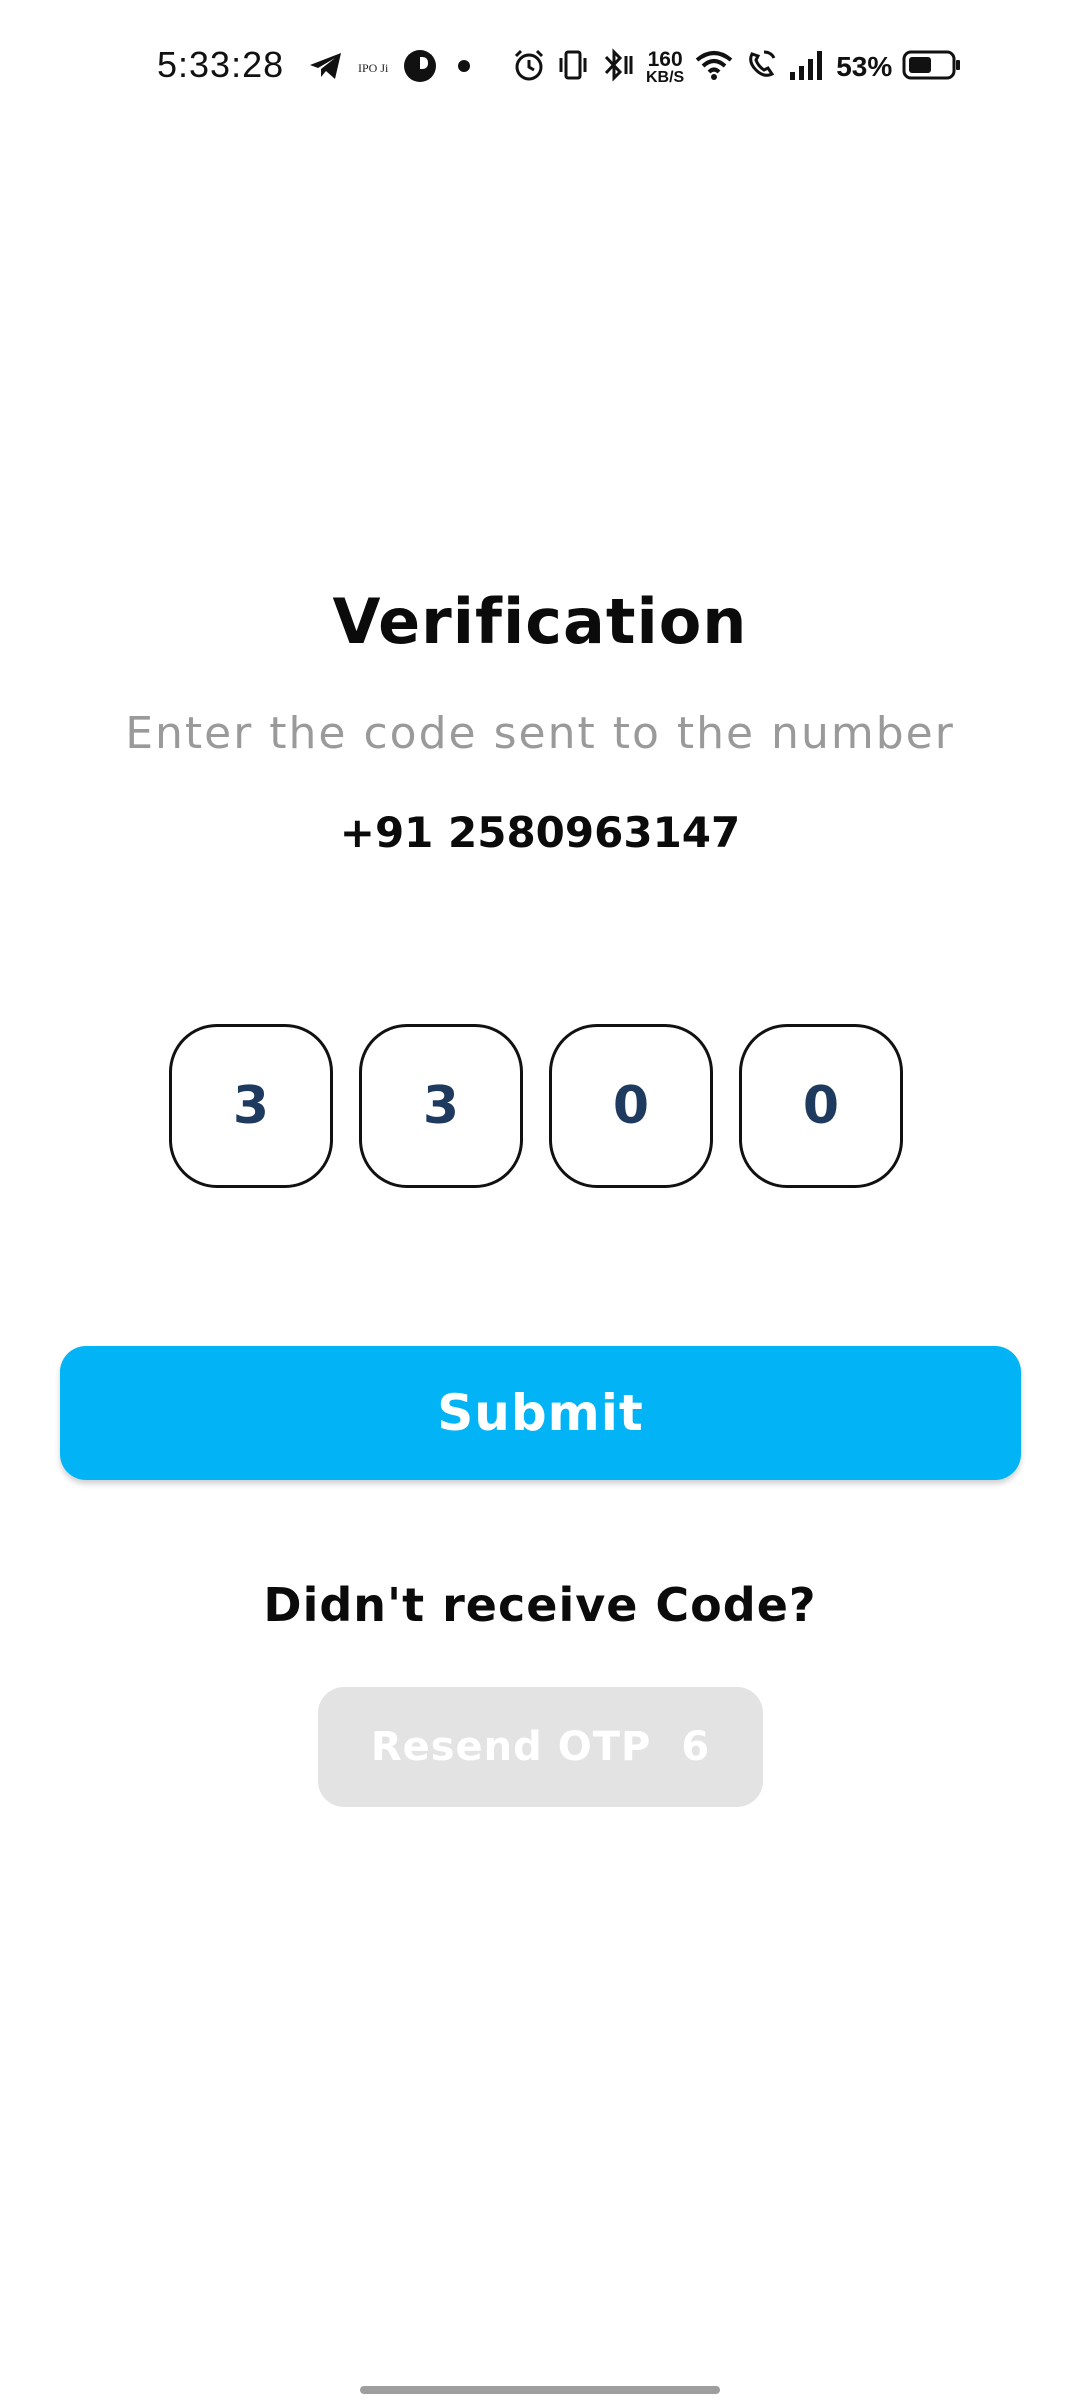 The image size is (1080, 2400). I want to click on didnt-receive-label: Didn't receive Code?, so click(540, 1605).